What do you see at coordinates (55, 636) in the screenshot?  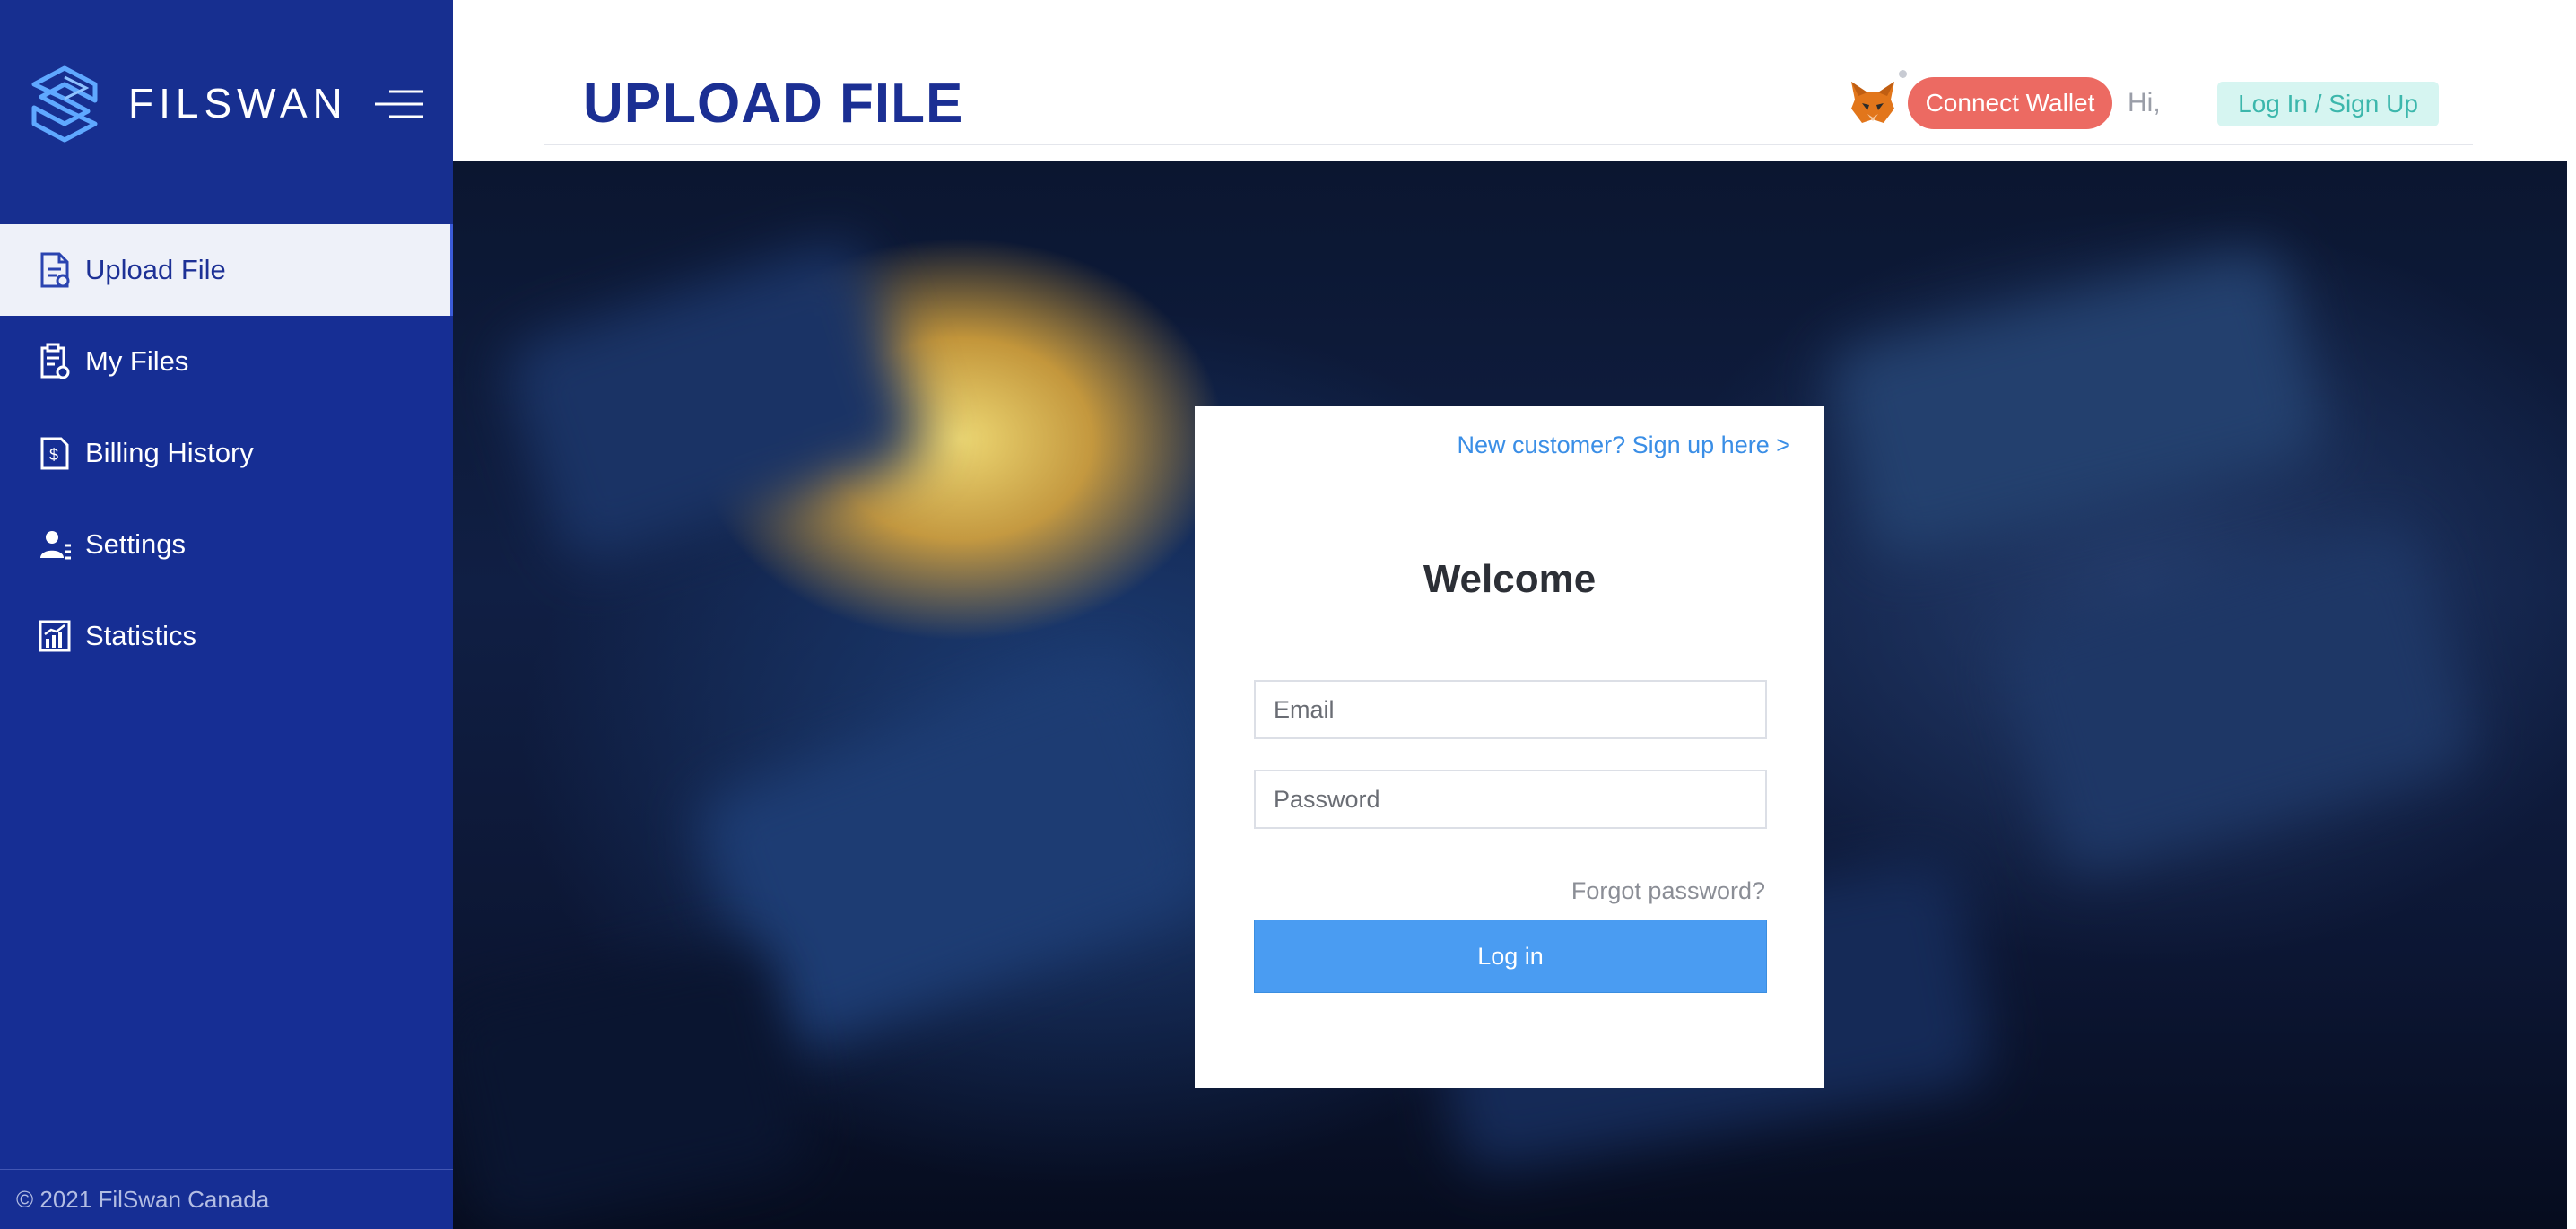 I see `statistics-icon` at bounding box center [55, 636].